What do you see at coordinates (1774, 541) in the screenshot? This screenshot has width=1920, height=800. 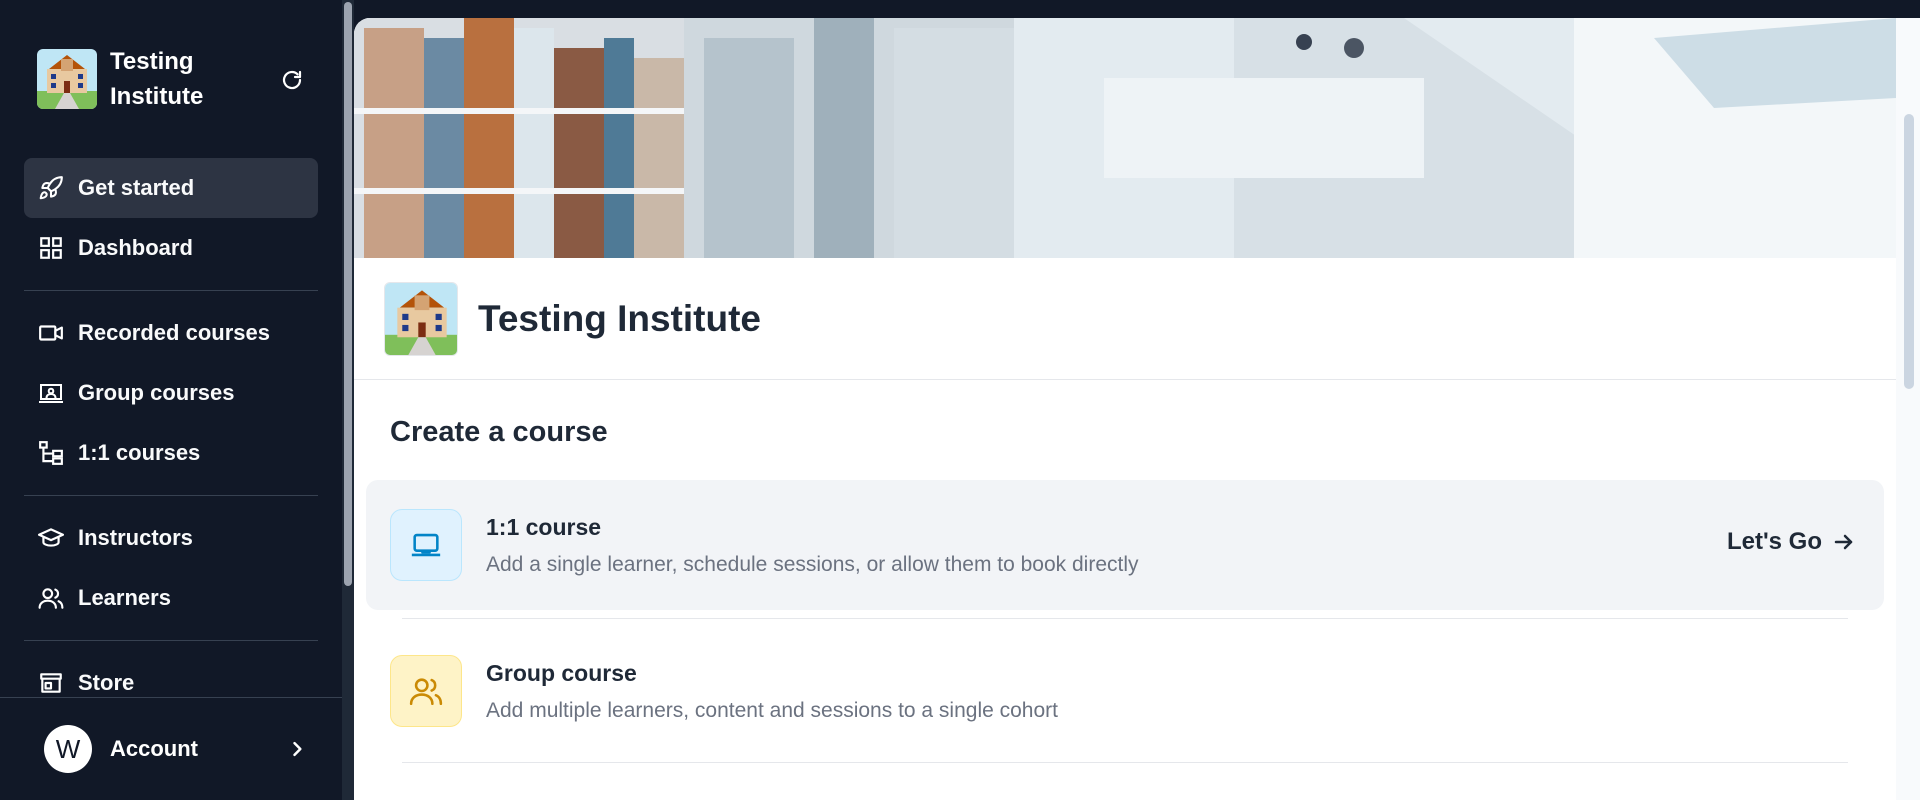 I see `lets-go-label: Let's Go` at bounding box center [1774, 541].